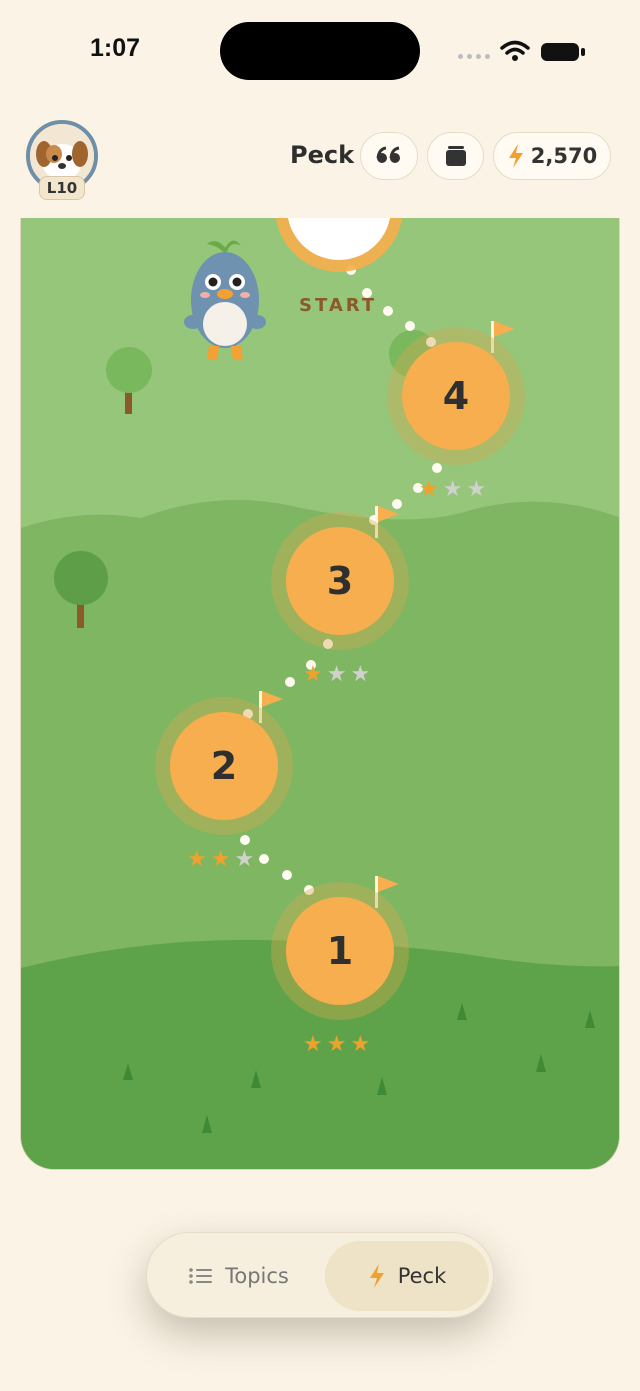 This screenshot has width=640, height=1391. Describe the element at coordinates (201, 1276) in the screenshot. I see `list-icon` at that location.